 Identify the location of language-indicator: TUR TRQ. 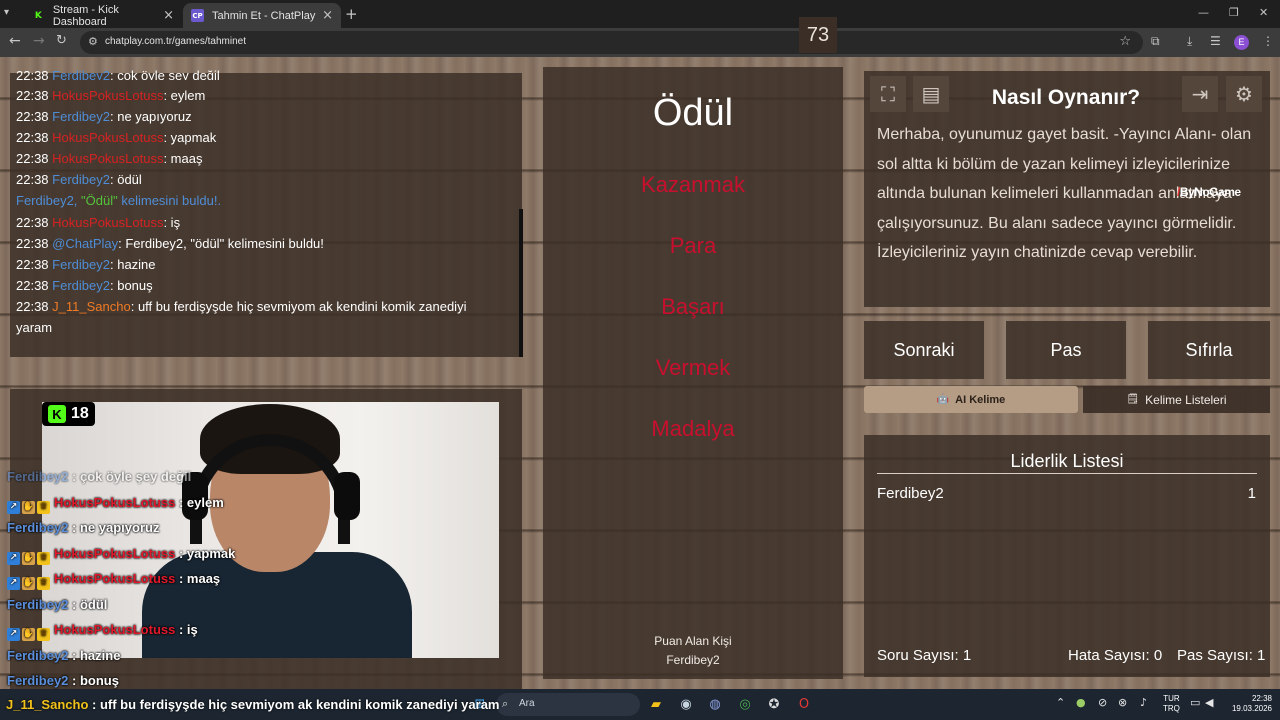
(1171, 704).